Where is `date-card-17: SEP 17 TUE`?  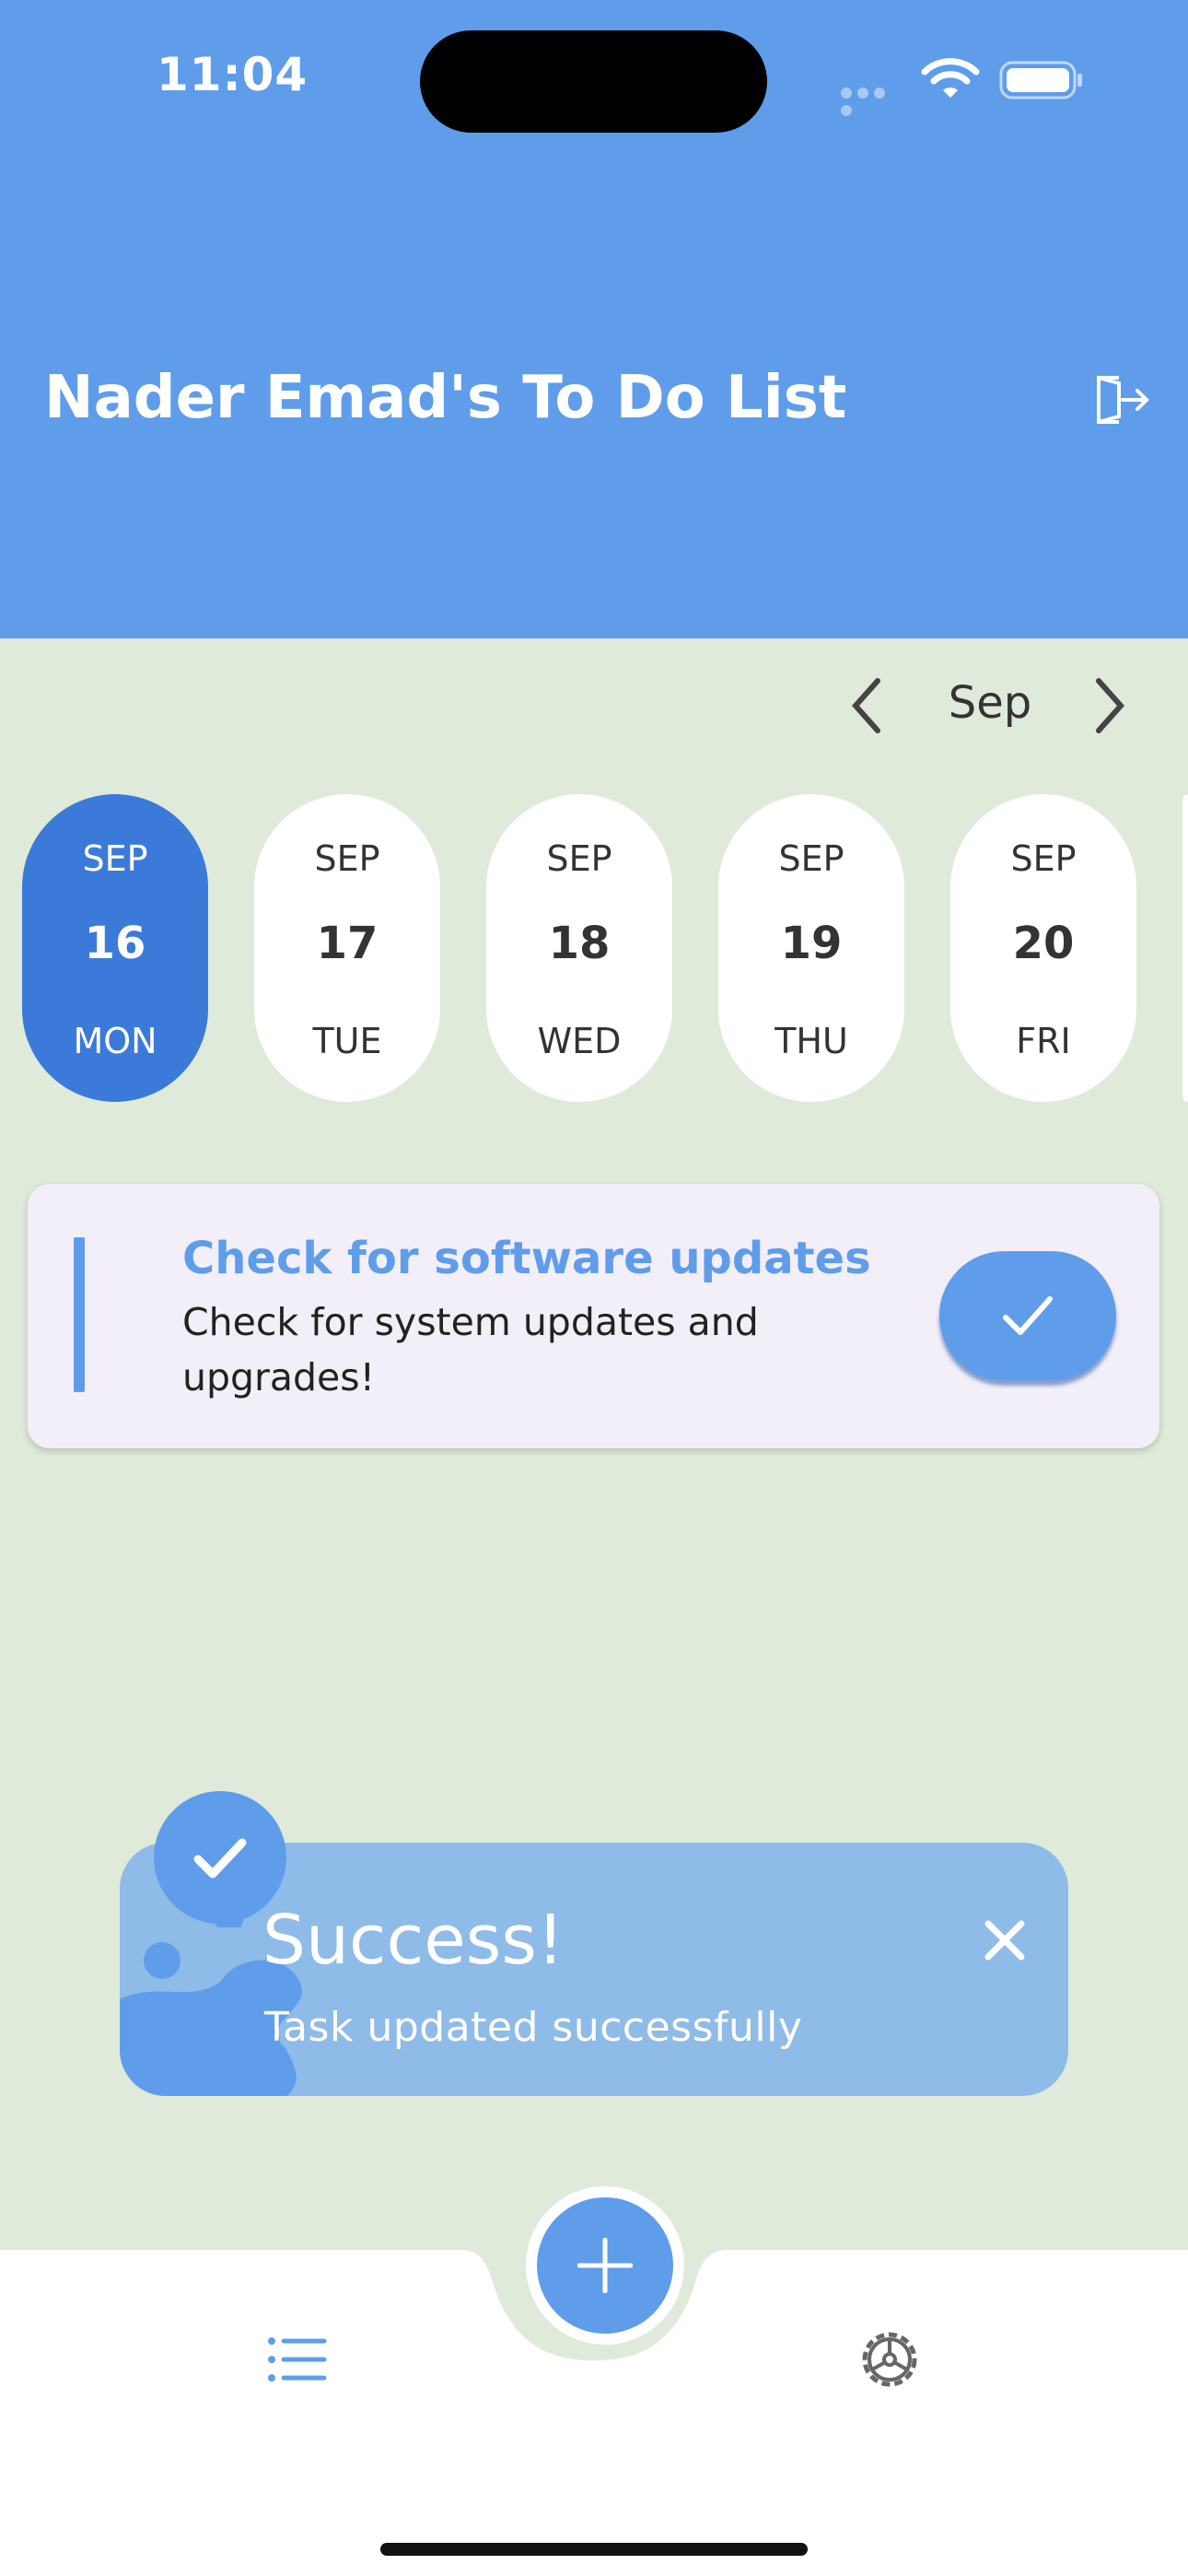 date-card-17: SEP 17 TUE is located at coordinates (347, 948).